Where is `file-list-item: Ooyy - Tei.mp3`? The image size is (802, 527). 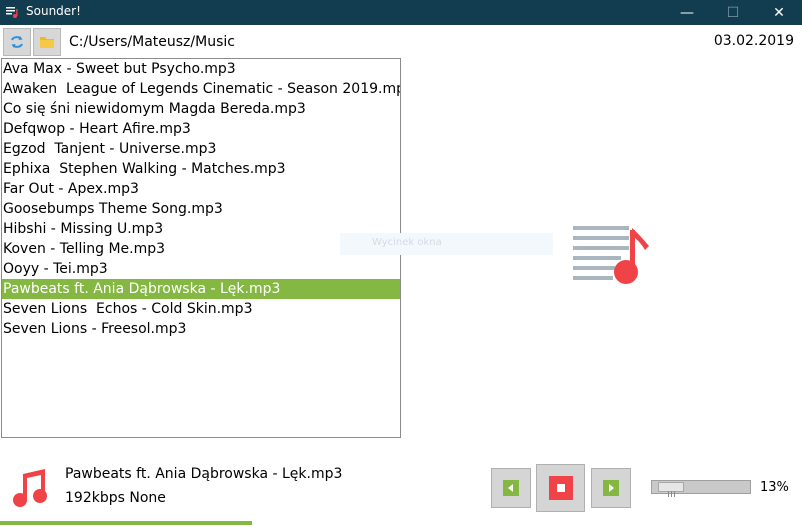 file-list-item: Ooyy - Tei.mp3 is located at coordinates (201, 269).